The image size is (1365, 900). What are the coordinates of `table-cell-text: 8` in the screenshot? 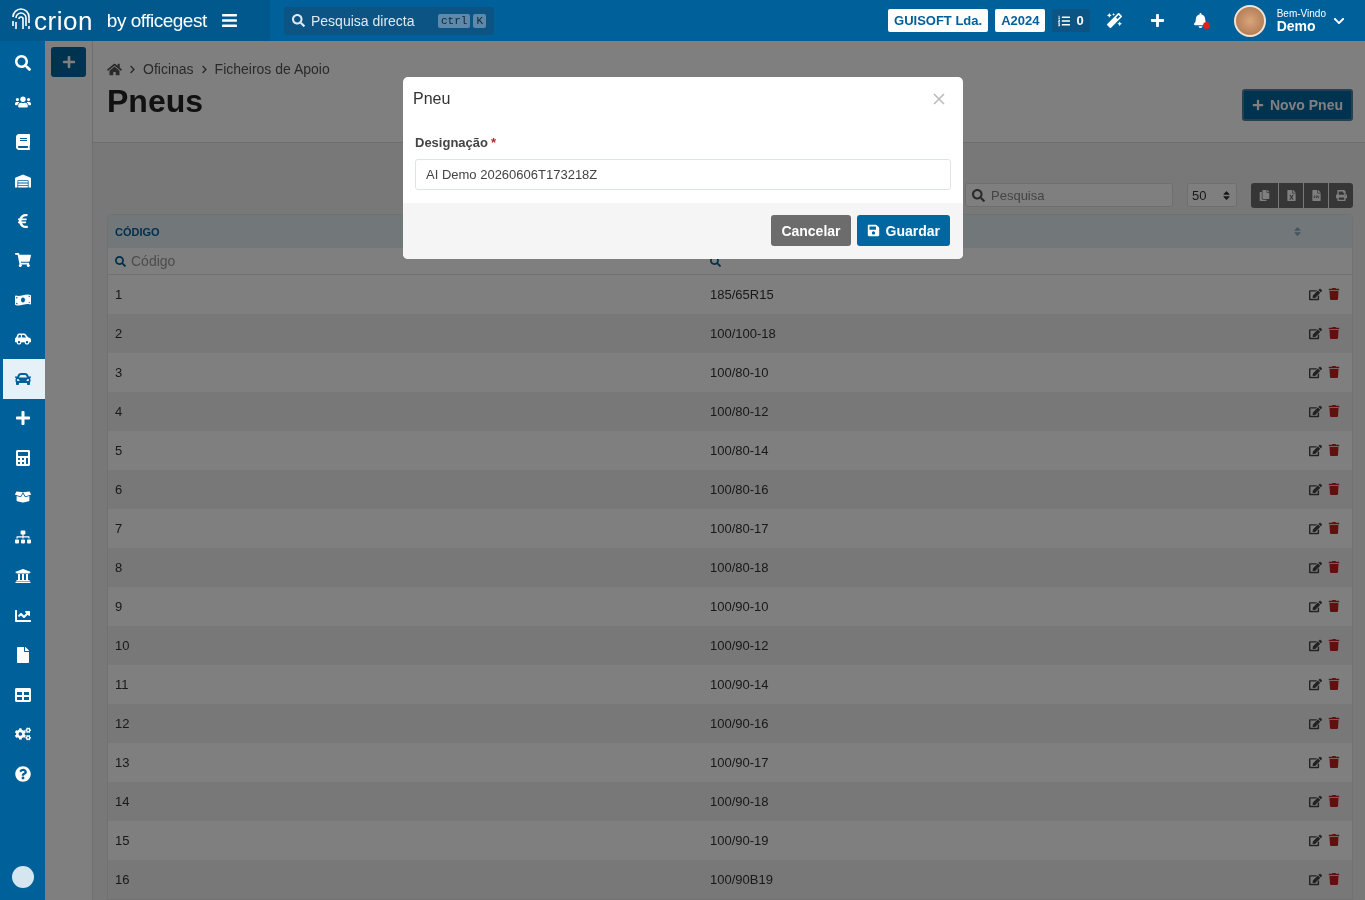 It's located at (119, 567).